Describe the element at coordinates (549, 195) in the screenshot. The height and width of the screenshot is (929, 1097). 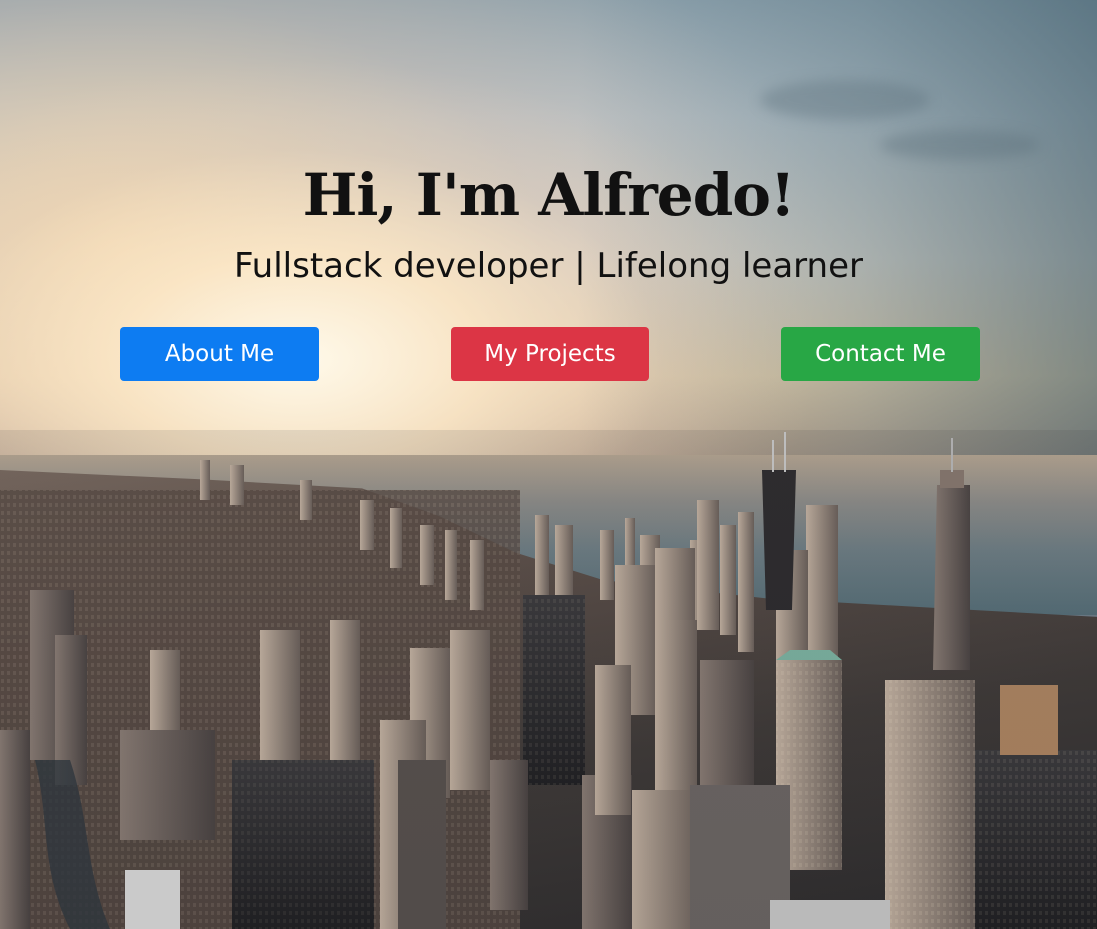
I see `page-title: Hi, I'm Alfredo!` at that location.